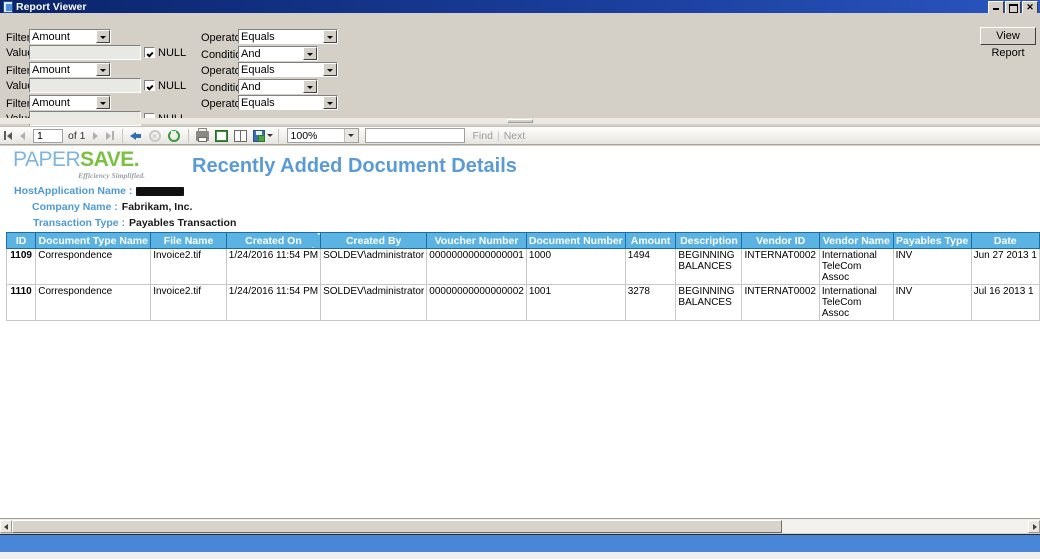 The image size is (1040, 559). What do you see at coordinates (70, 36) in the screenshot?
I see `filter-select-1: Amount` at bounding box center [70, 36].